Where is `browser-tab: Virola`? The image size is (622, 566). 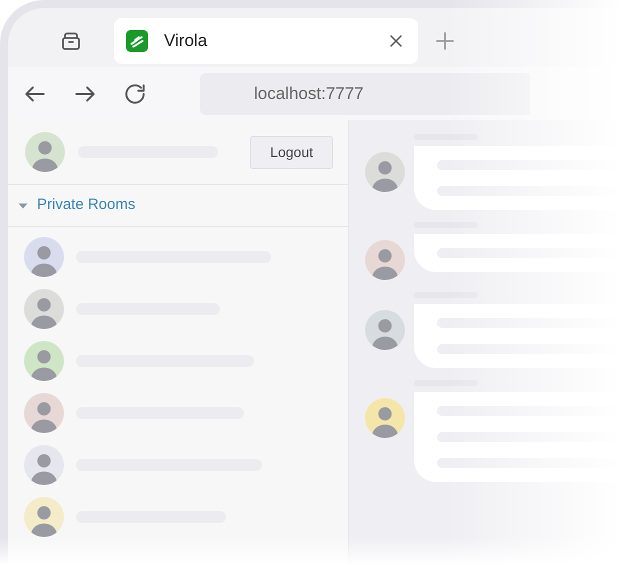
browser-tab: Virola is located at coordinates (266, 41).